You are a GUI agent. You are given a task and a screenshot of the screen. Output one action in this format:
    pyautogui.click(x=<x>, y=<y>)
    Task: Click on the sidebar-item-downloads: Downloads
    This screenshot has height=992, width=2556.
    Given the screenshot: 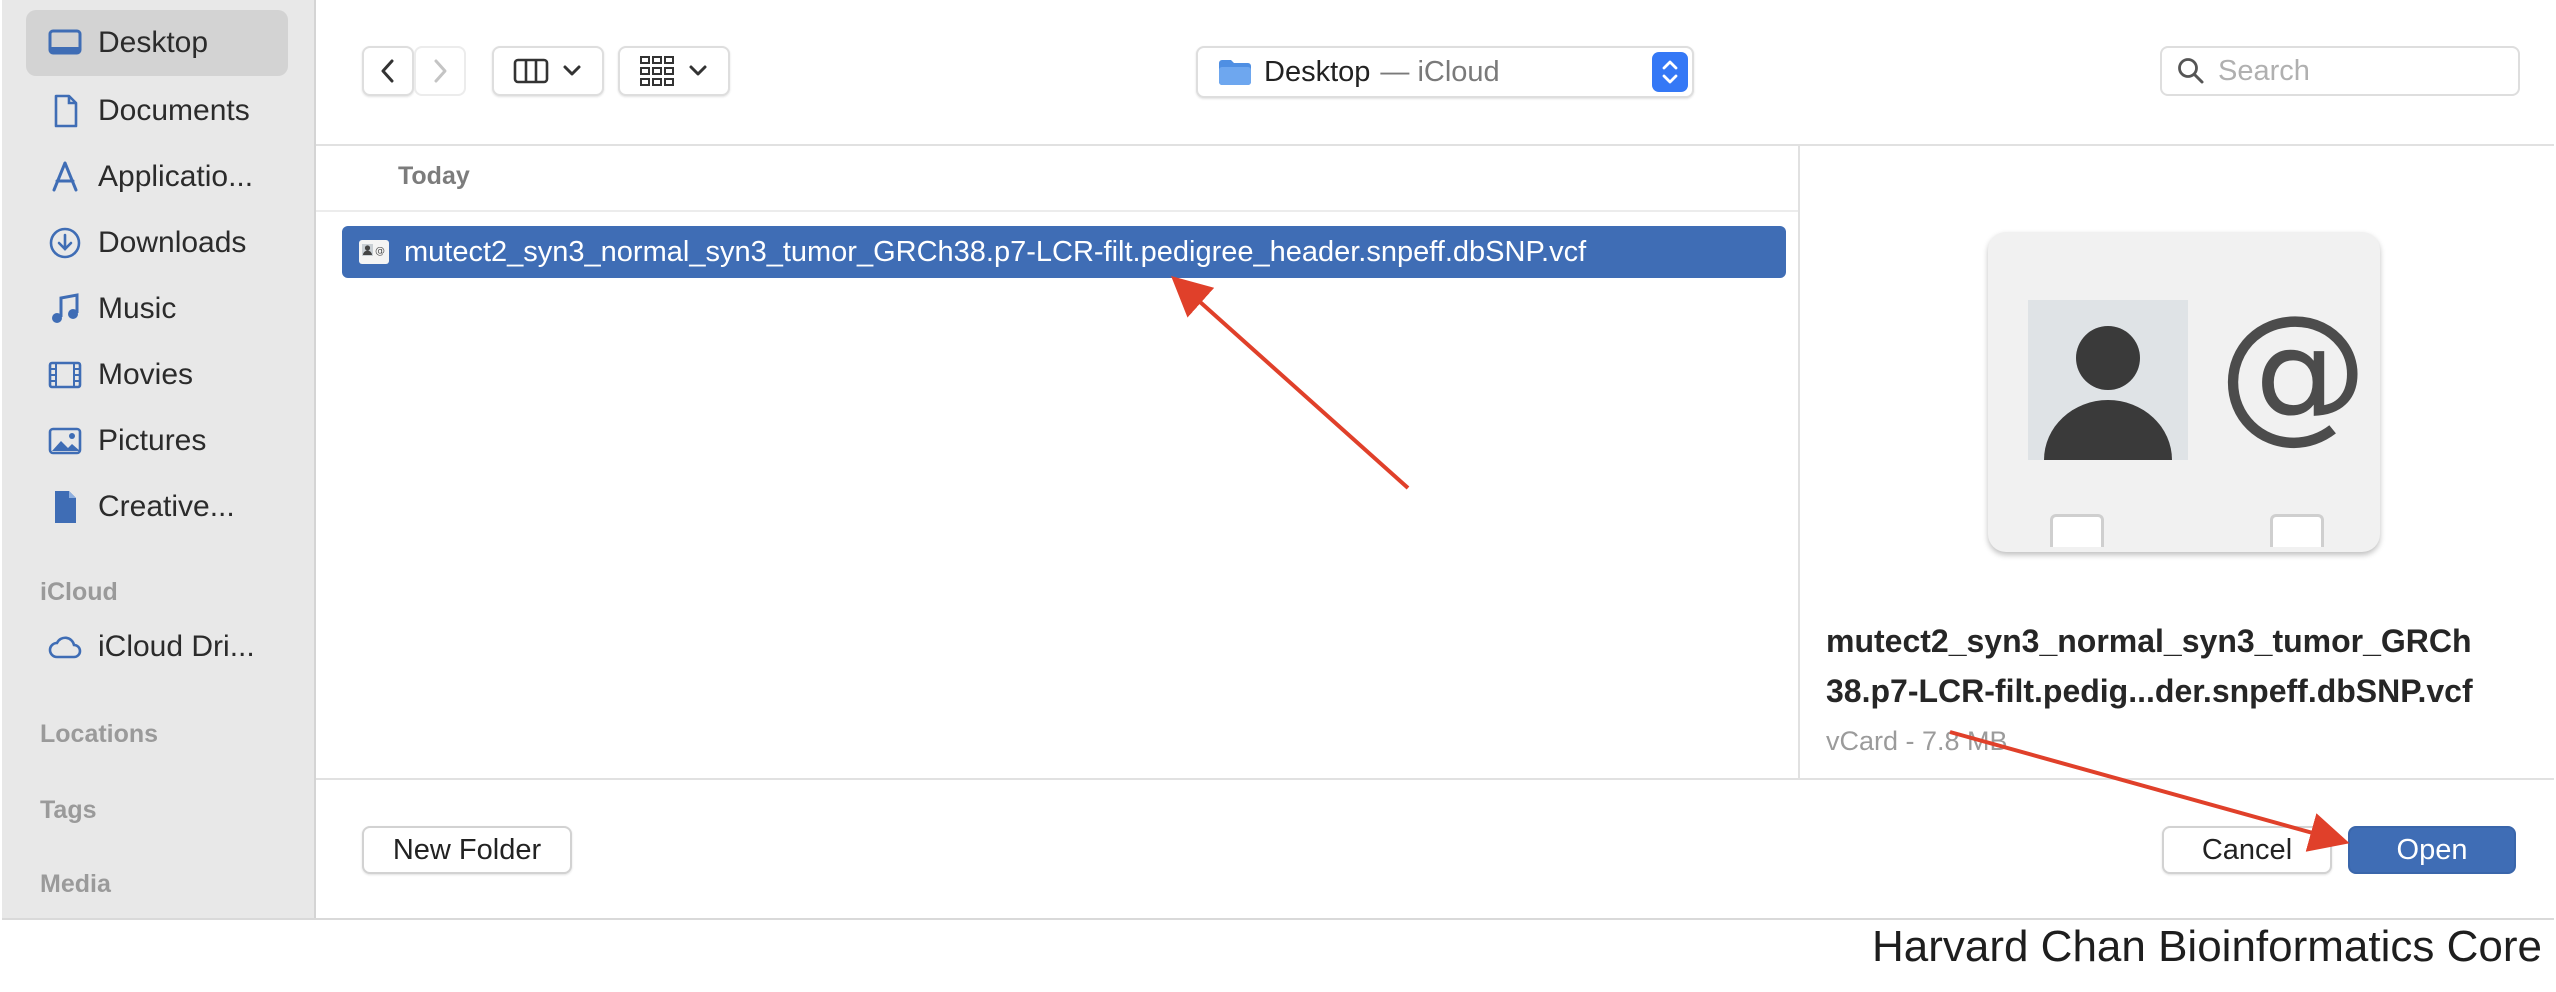 What is the action you would take?
    pyautogui.click(x=157, y=243)
    